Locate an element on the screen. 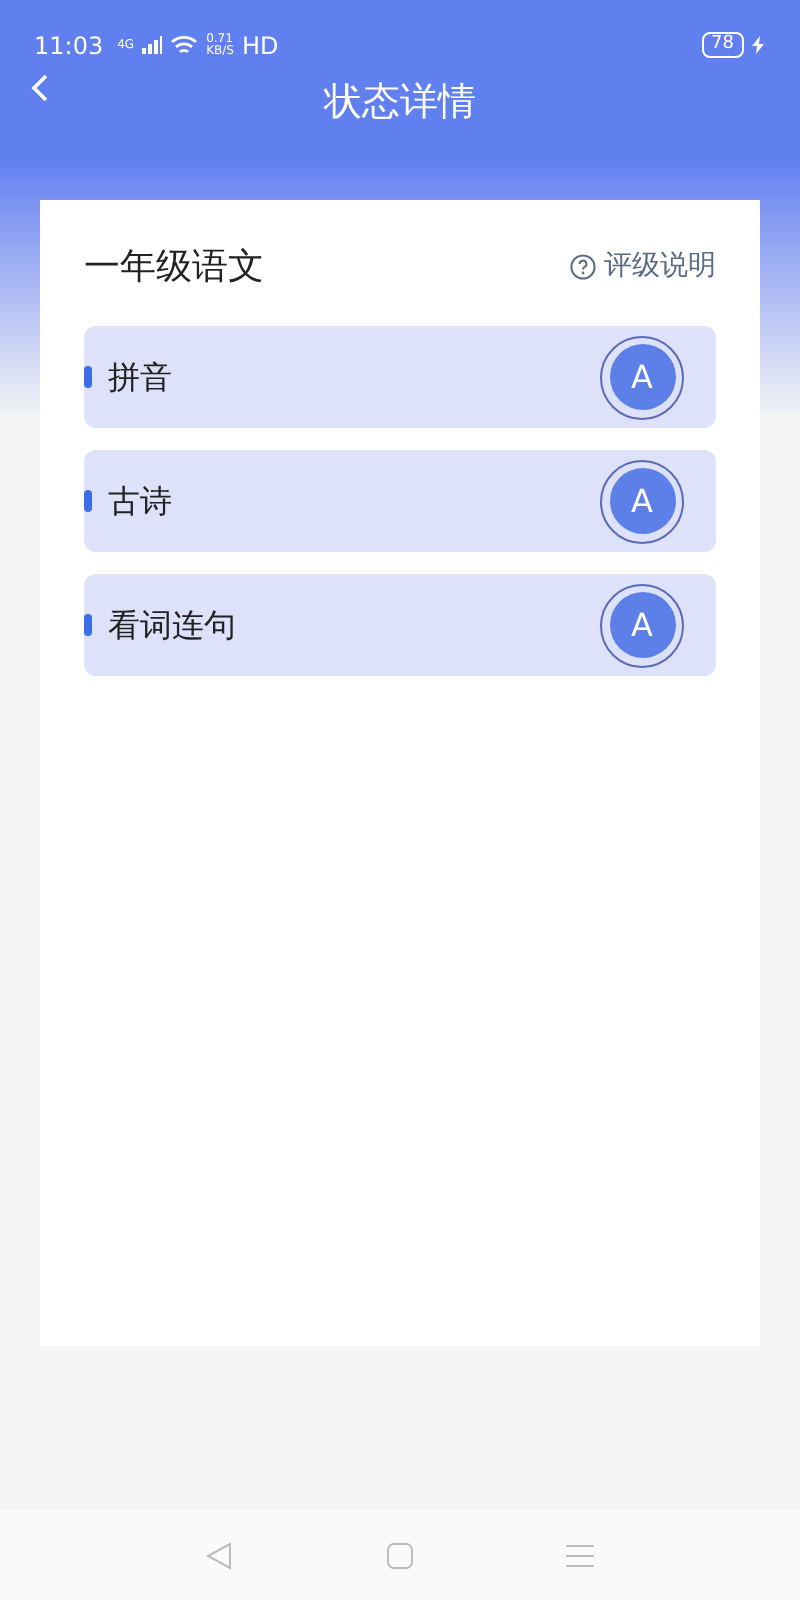  item-name: 看词连句 is located at coordinates (172, 625).